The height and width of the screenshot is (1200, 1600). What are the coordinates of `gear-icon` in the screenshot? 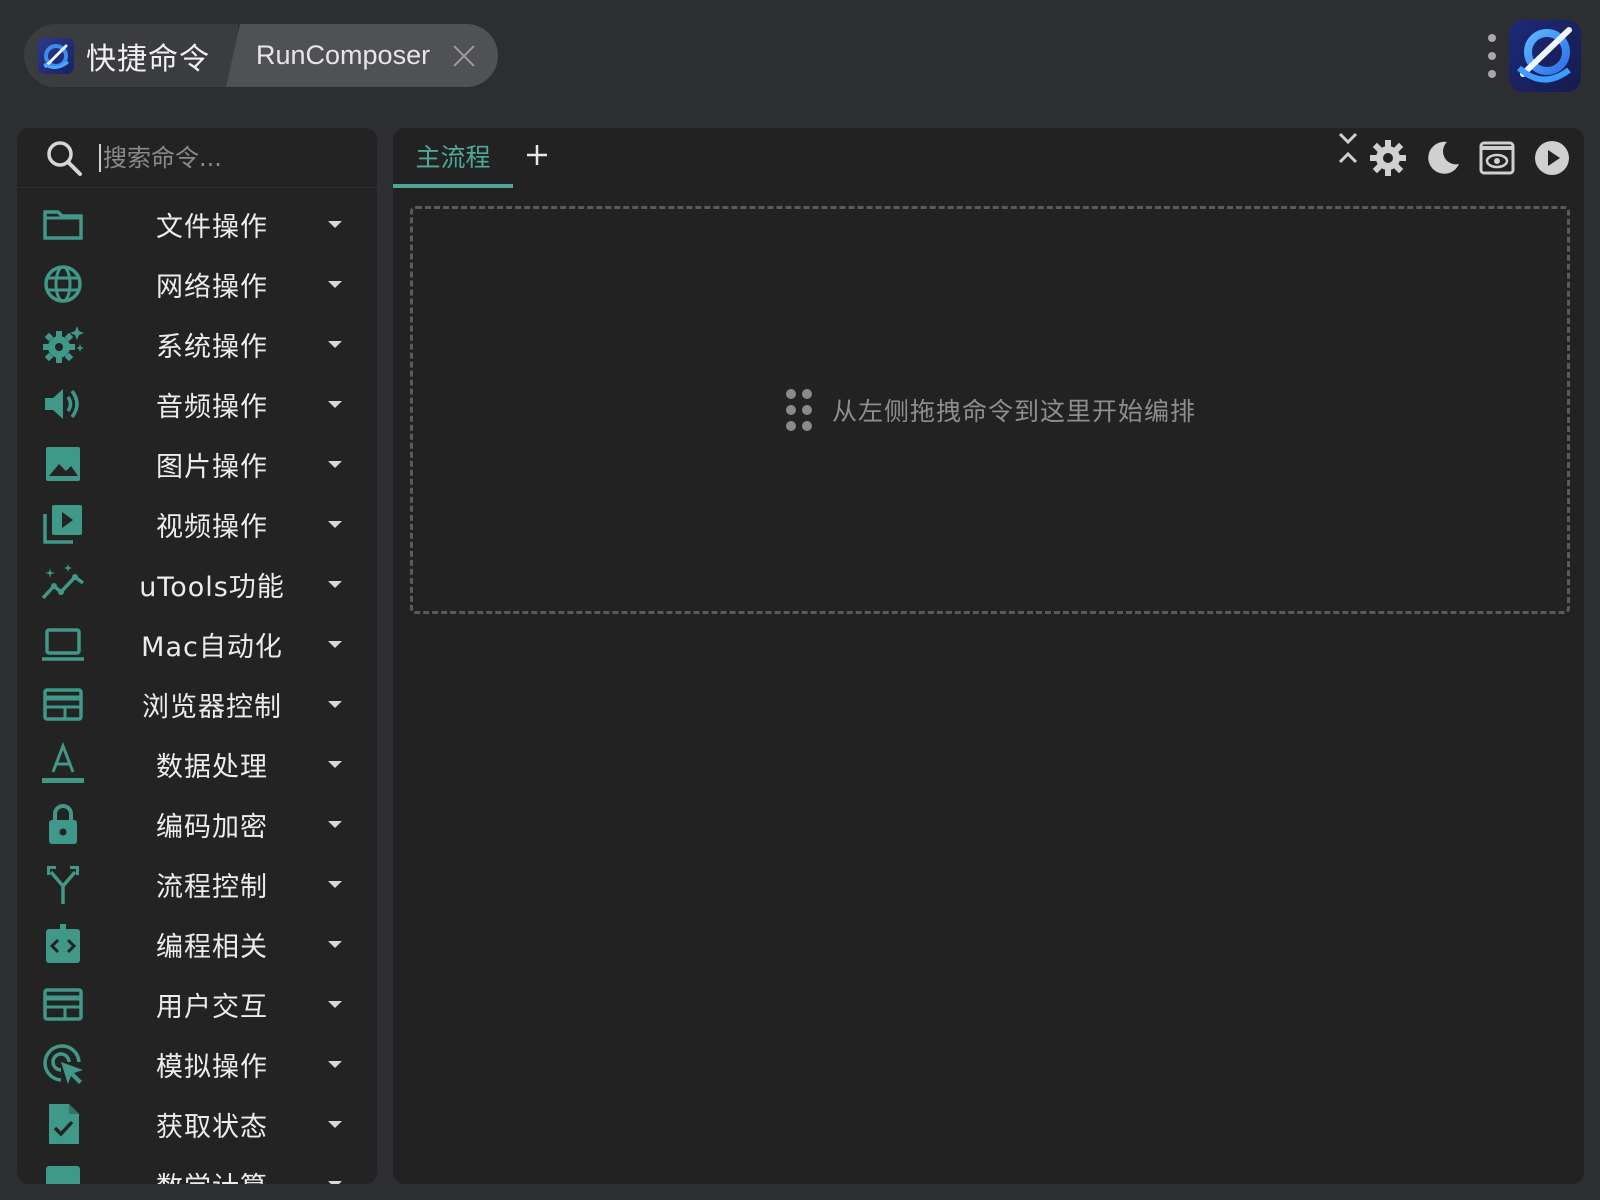 It's located at (1388, 158).